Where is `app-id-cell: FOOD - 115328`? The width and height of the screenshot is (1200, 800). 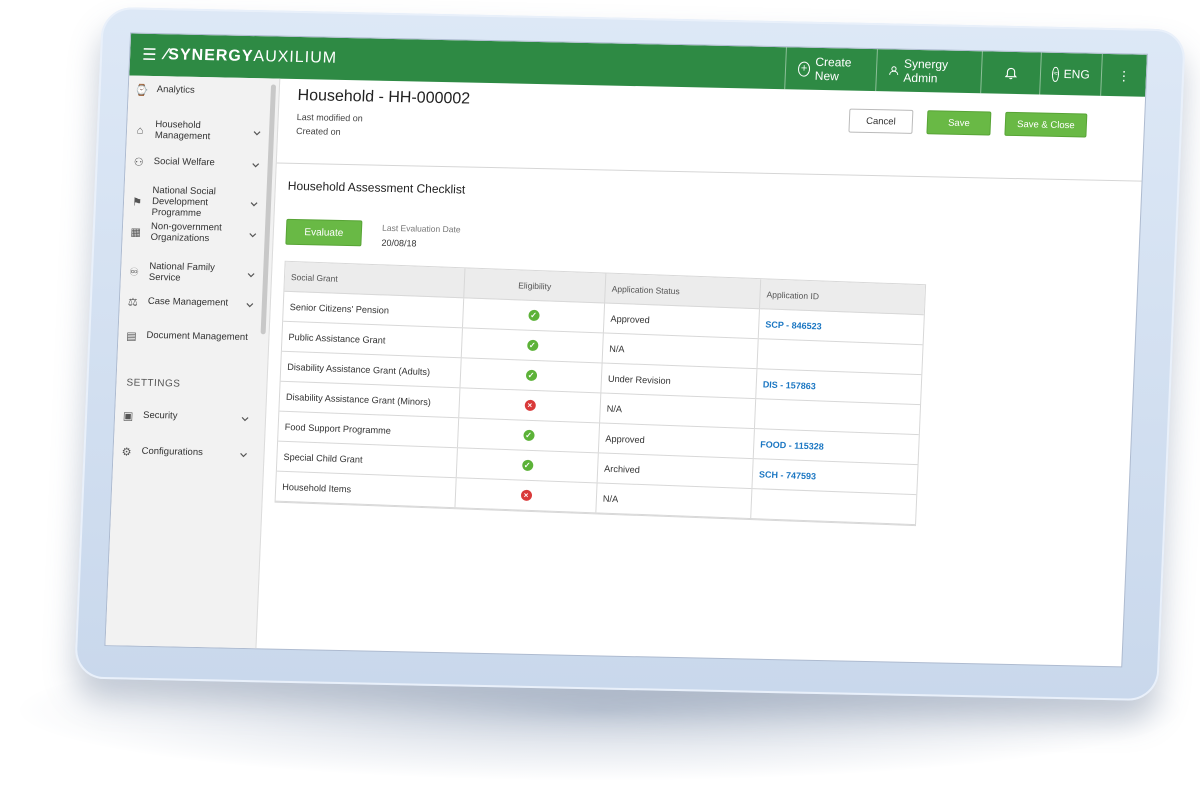
app-id-cell: FOOD - 115328 is located at coordinates (836, 446).